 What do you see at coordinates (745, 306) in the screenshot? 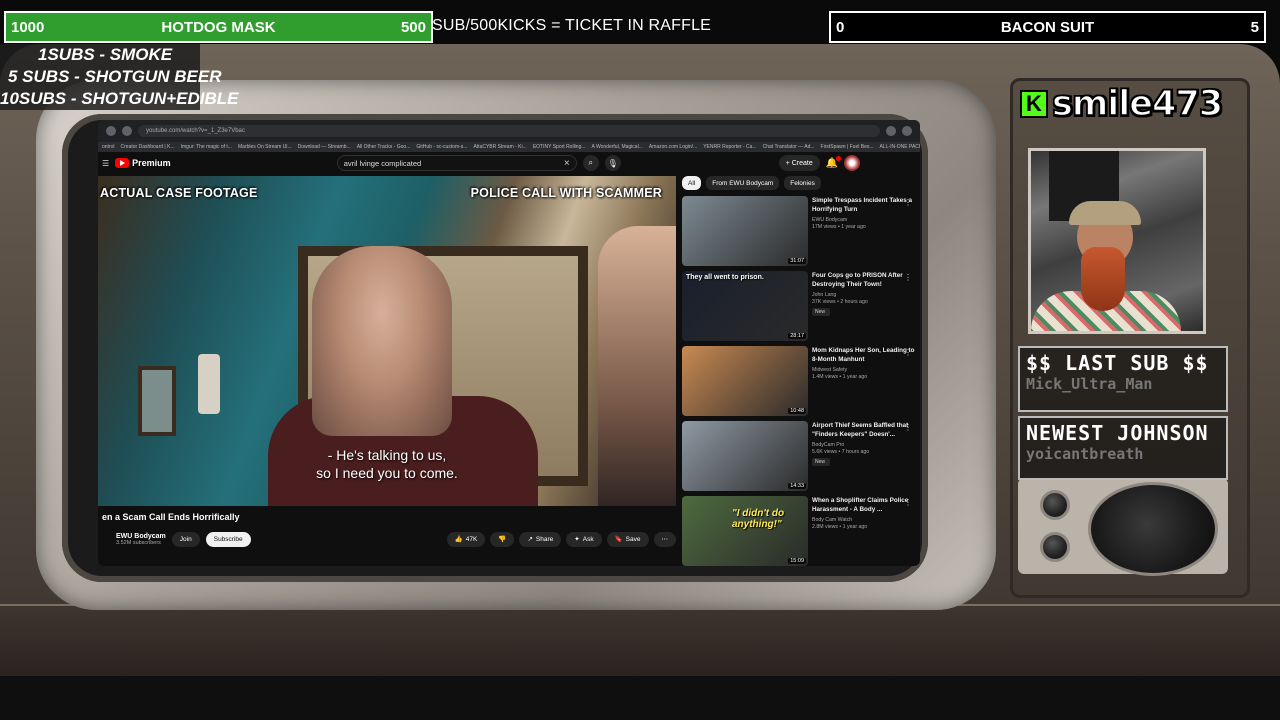
I see `video-thumbnail: They all went to prison. 28:17` at bounding box center [745, 306].